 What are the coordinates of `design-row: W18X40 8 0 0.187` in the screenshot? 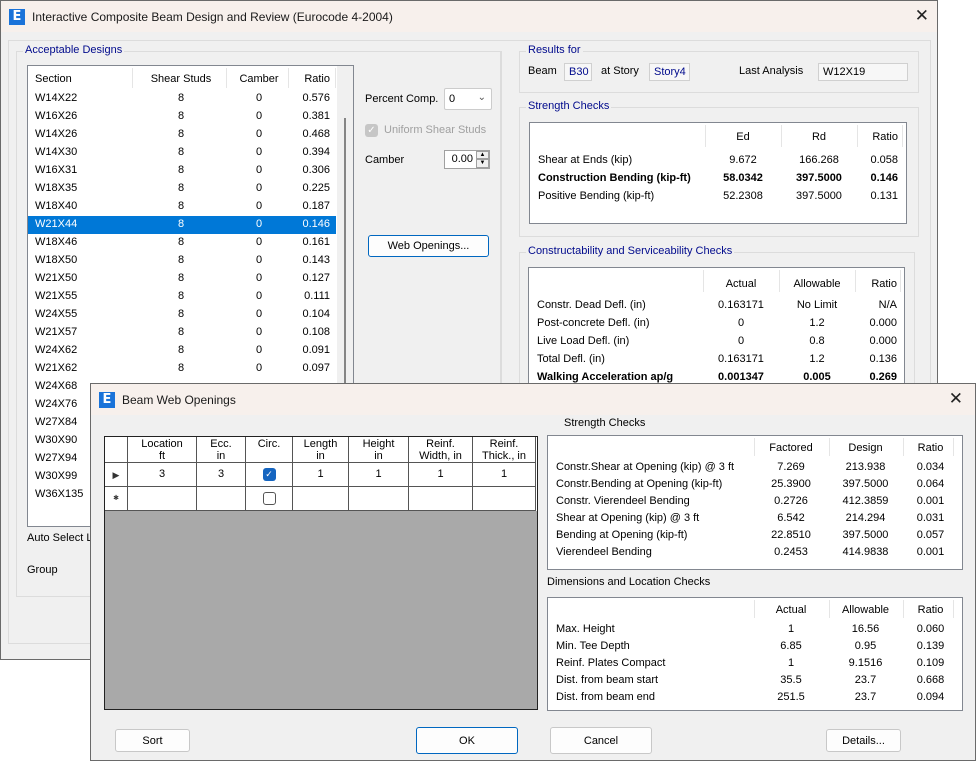 It's located at (182, 207).